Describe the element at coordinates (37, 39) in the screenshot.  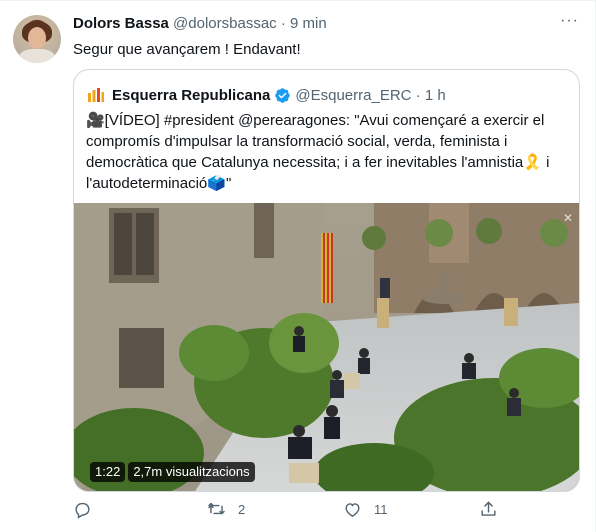
I see `avatar` at that location.